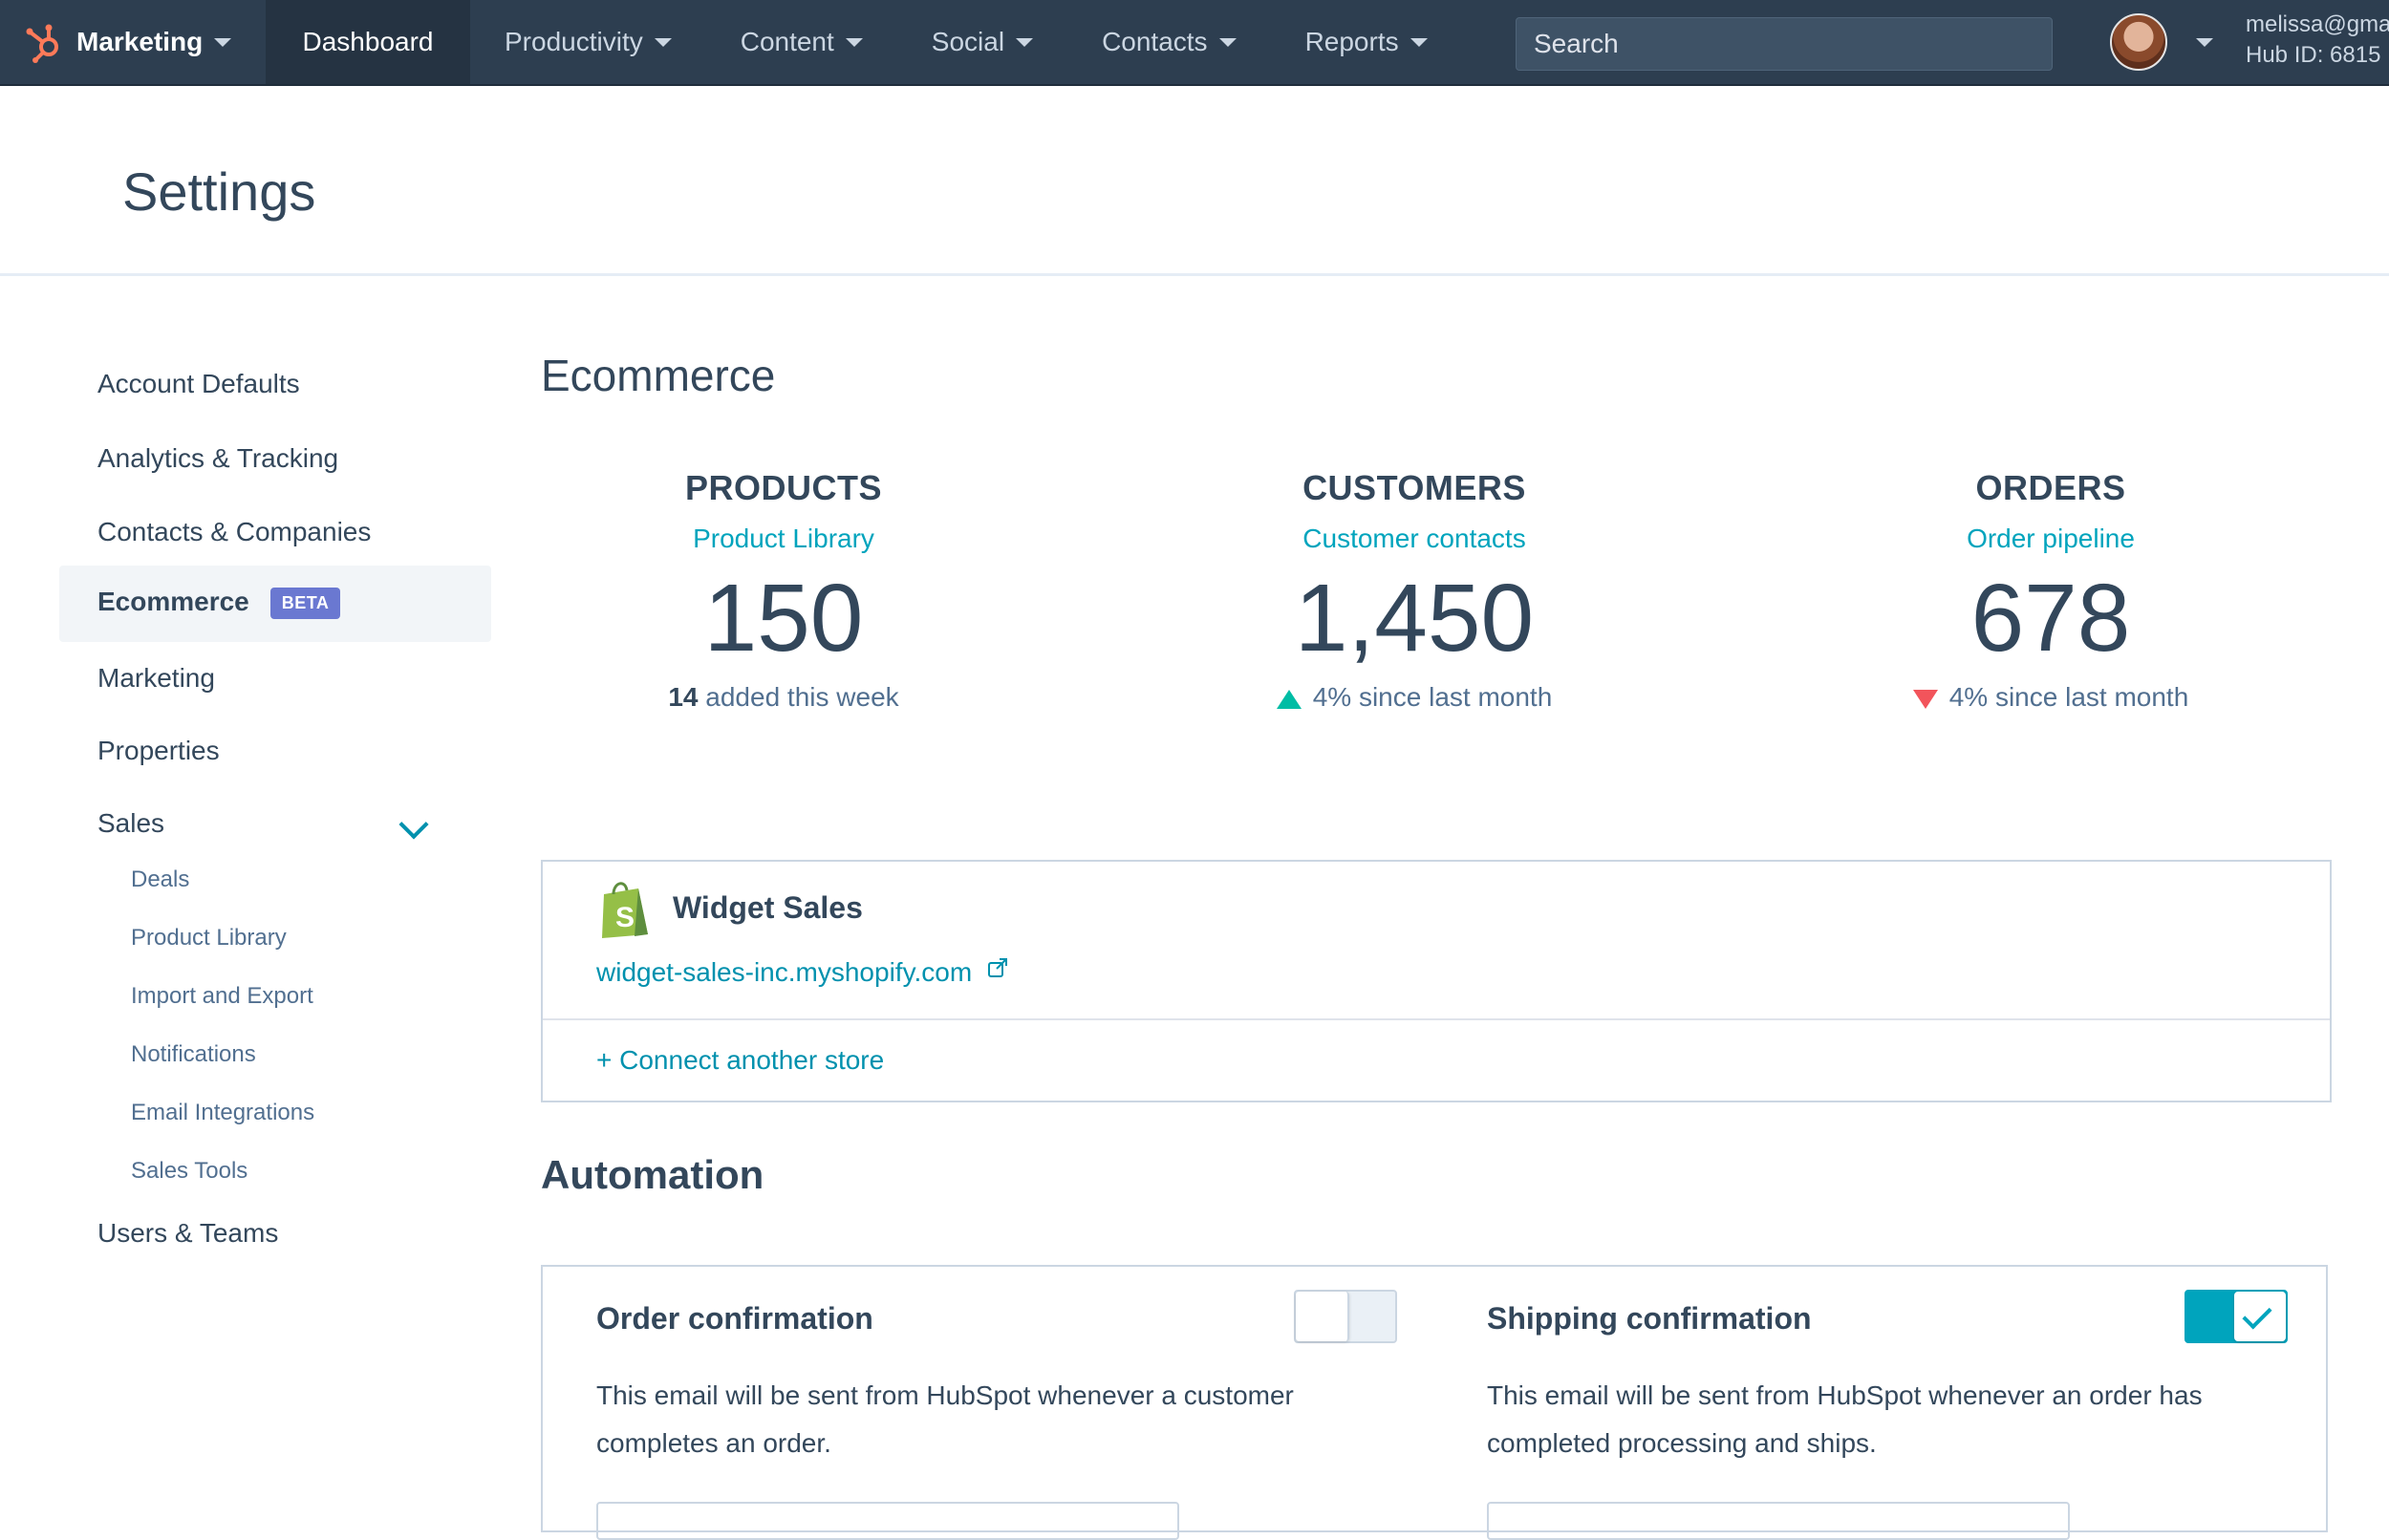 The height and width of the screenshot is (1540, 2389). I want to click on connect-store-link: + Connect another store, so click(740, 1060).